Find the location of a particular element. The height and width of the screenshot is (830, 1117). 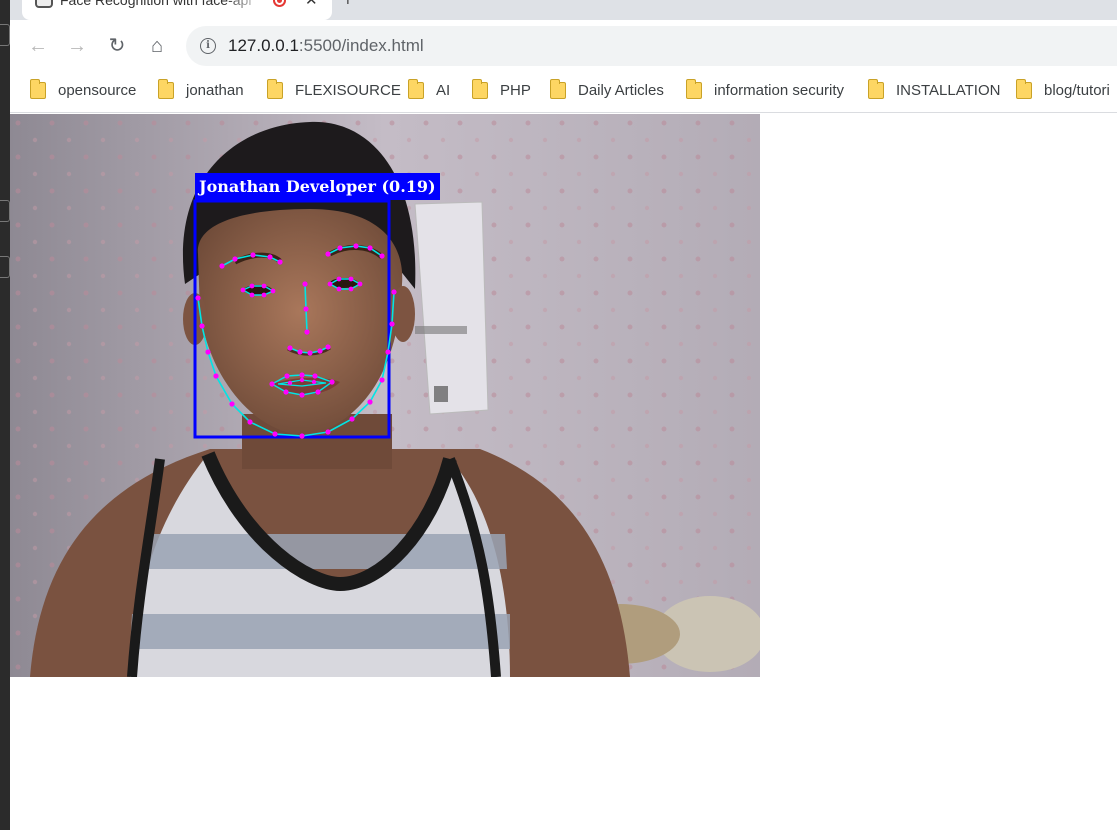

bookmark-label: jonathan is located at coordinates (215, 90).